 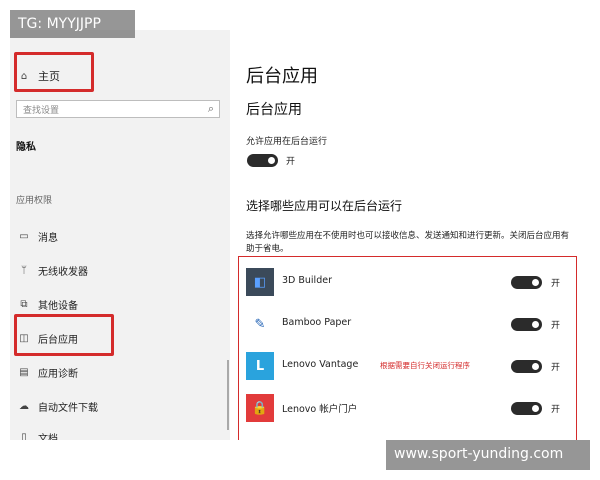 What do you see at coordinates (324, 206) in the screenshot?
I see `choose-apps-heading: 选择哪些应用可以在后台运行` at bounding box center [324, 206].